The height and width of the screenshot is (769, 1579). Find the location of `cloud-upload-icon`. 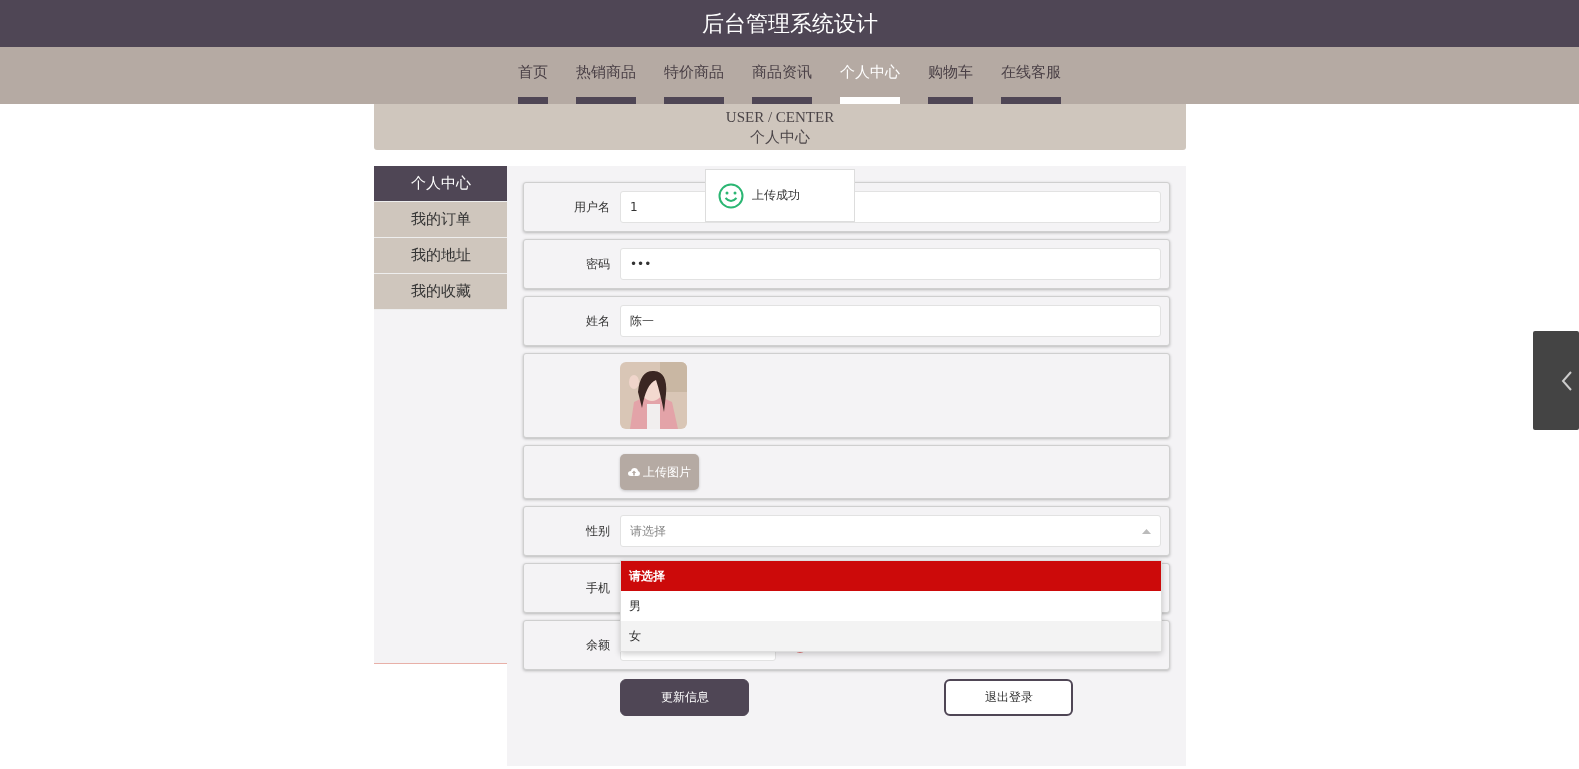

cloud-upload-icon is located at coordinates (634, 472).